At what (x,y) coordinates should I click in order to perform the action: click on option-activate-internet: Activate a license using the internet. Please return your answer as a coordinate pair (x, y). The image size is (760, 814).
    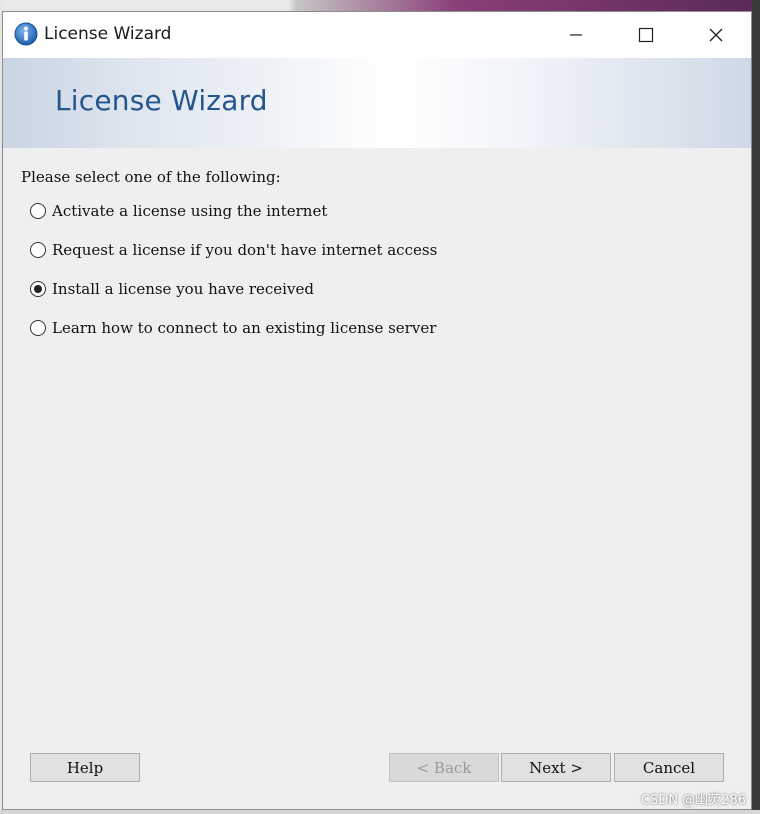
    Looking at the image, I should click on (178, 211).